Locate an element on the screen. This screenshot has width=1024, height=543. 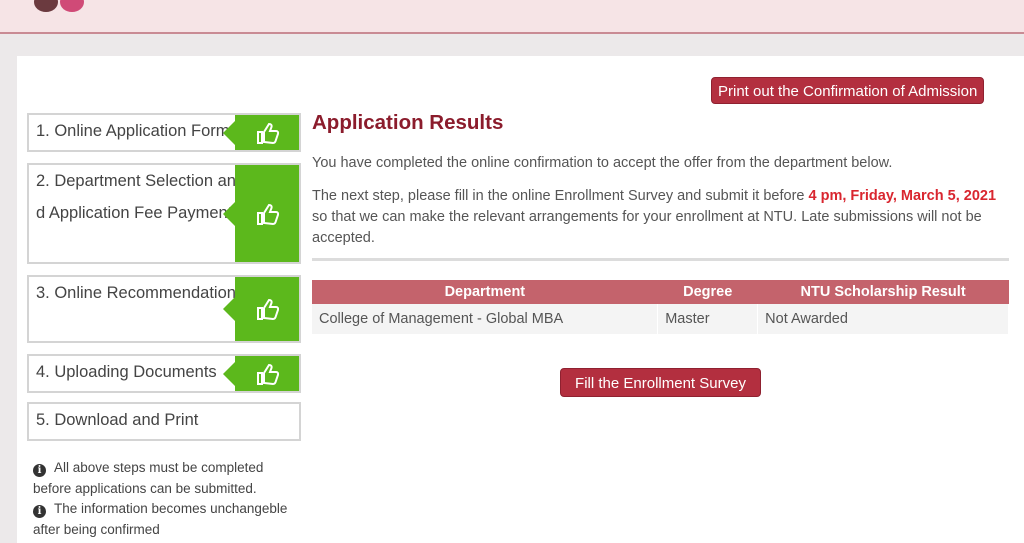
university-logo is located at coordinates (60, 8).